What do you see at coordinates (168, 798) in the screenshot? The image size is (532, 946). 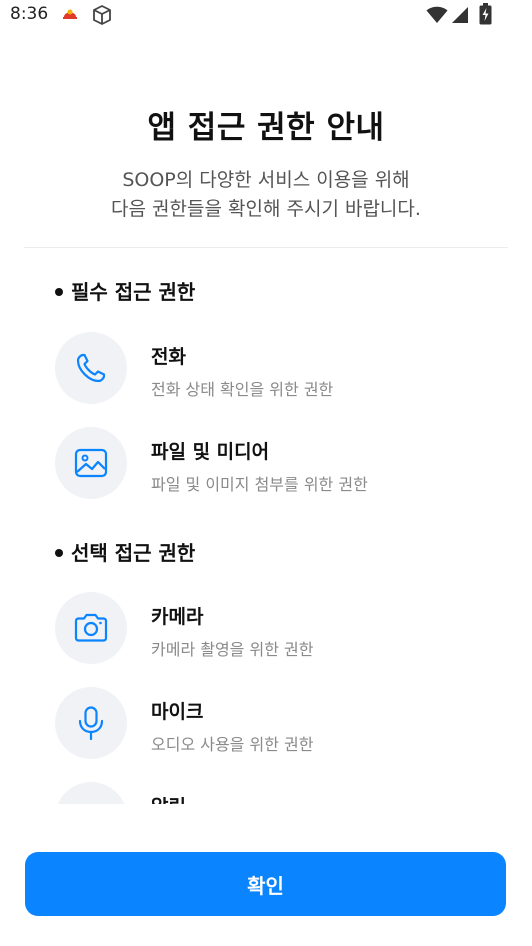 I see `permission-title: 알림` at bounding box center [168, 798].